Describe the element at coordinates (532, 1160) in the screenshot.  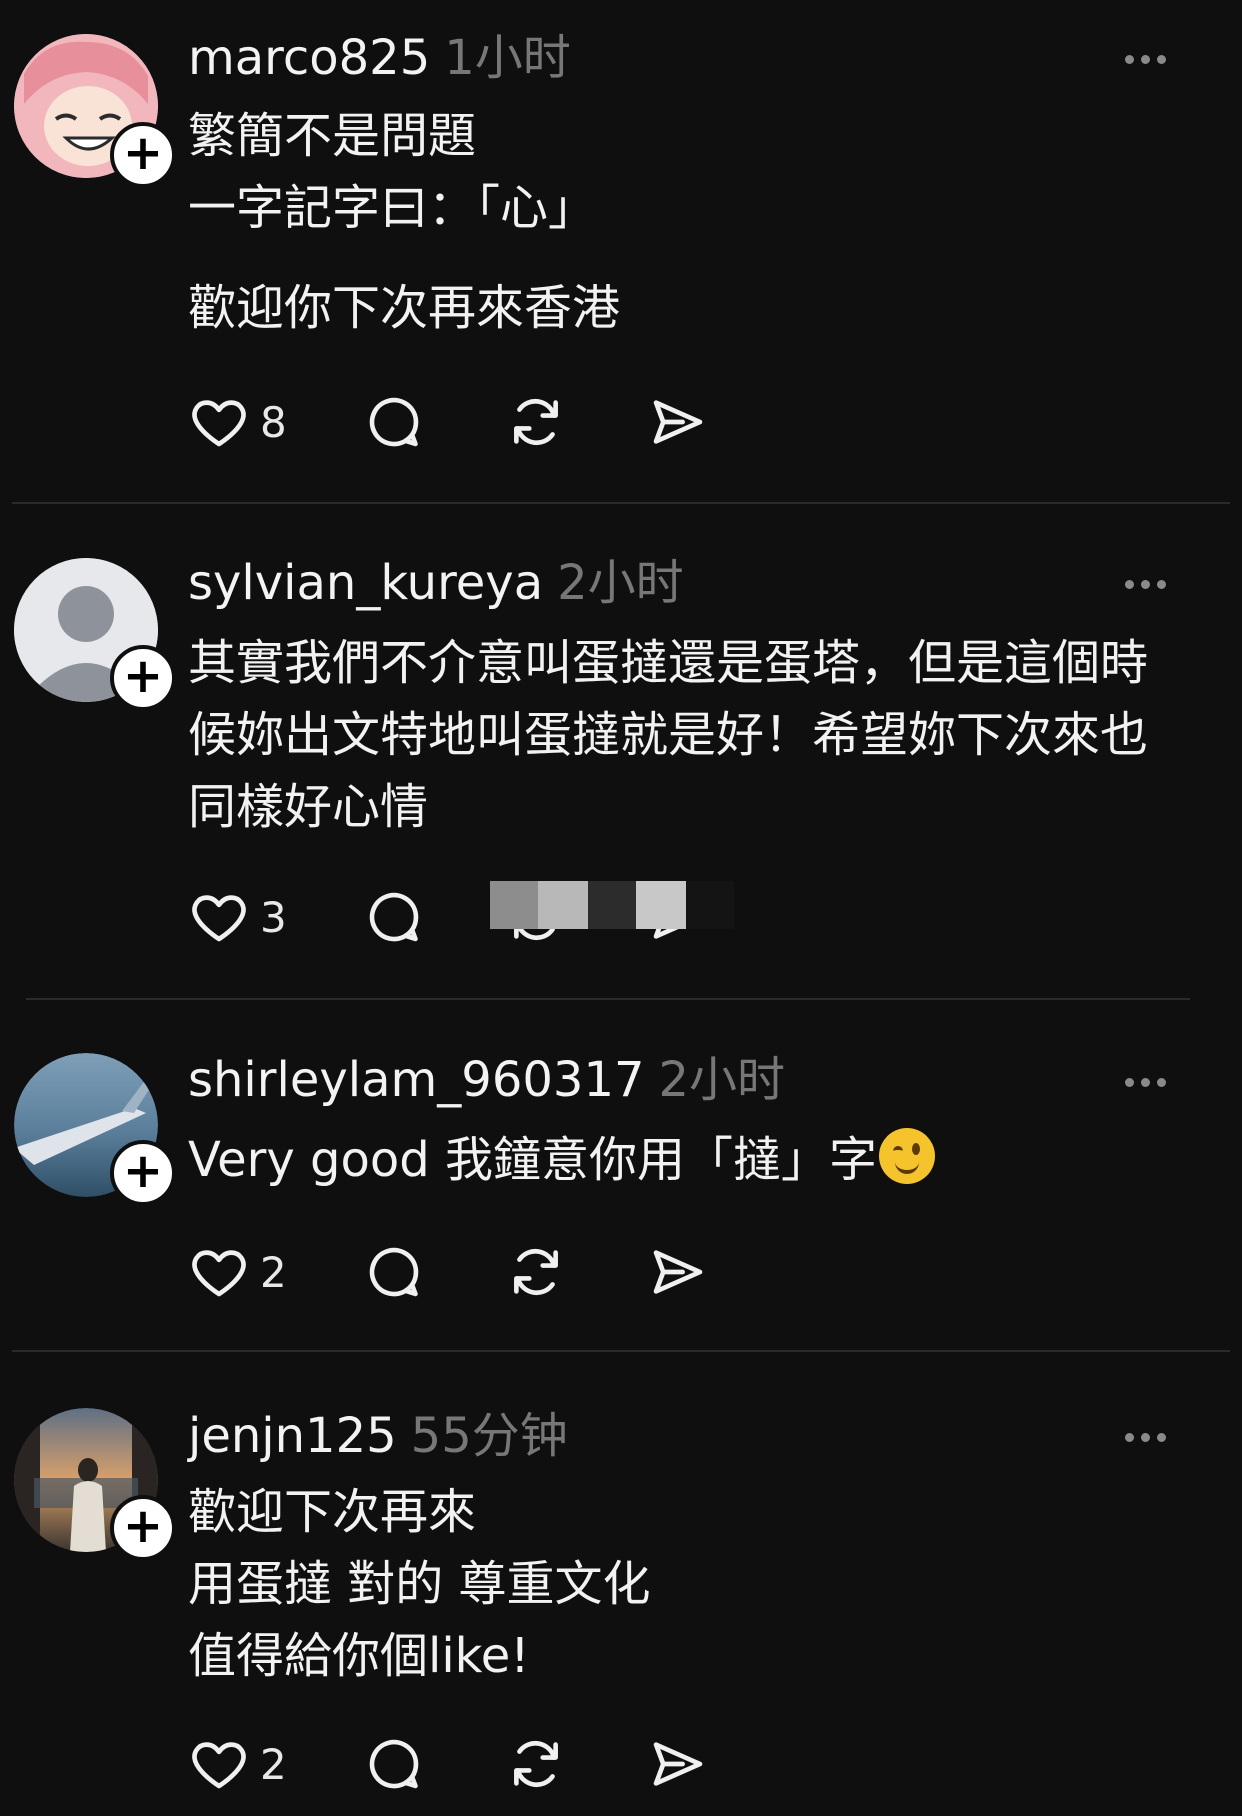
I see `comment-text: Very good 我鐘意你用「撻」字` at that location.